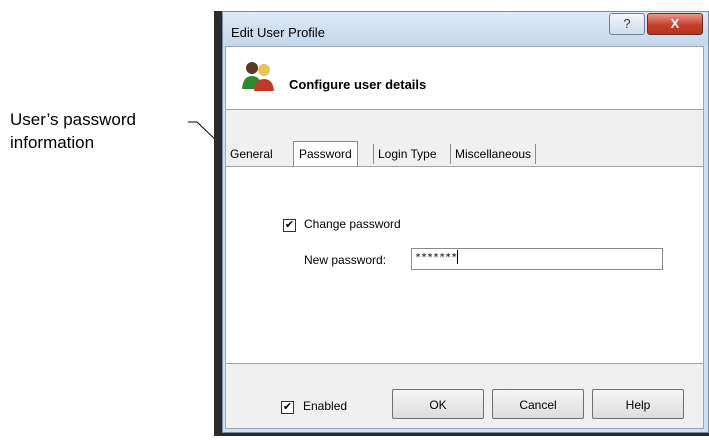 This screenshot has height=440, width=709. I want to click on callout-annotation: User’s password information, so click(73, 131).